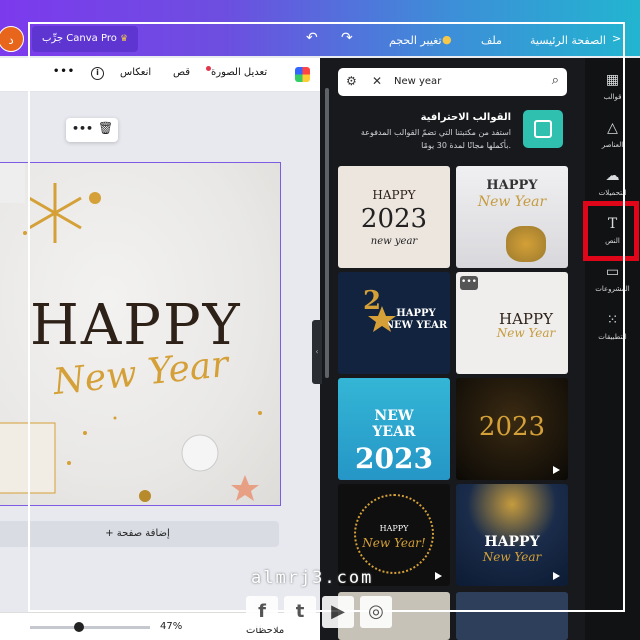 The height and width of the screenshot is (640, 640). What do you see at coordinates (64, 71) in the screenshot?
I see `more-options-icon: •••` at bounding box center [64, 71].